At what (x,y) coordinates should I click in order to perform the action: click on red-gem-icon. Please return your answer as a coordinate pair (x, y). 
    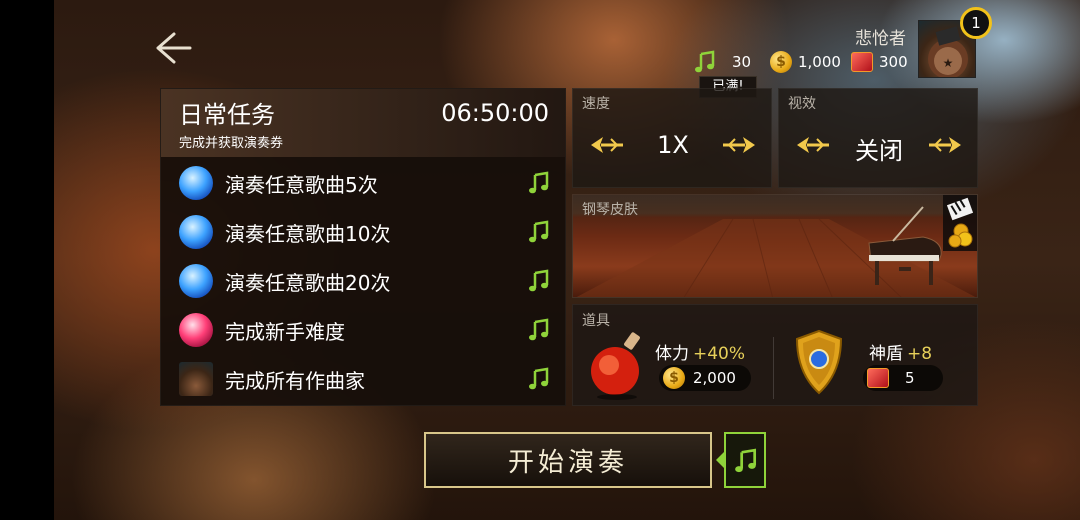
    Looking at the image, I should click on (196, 330).